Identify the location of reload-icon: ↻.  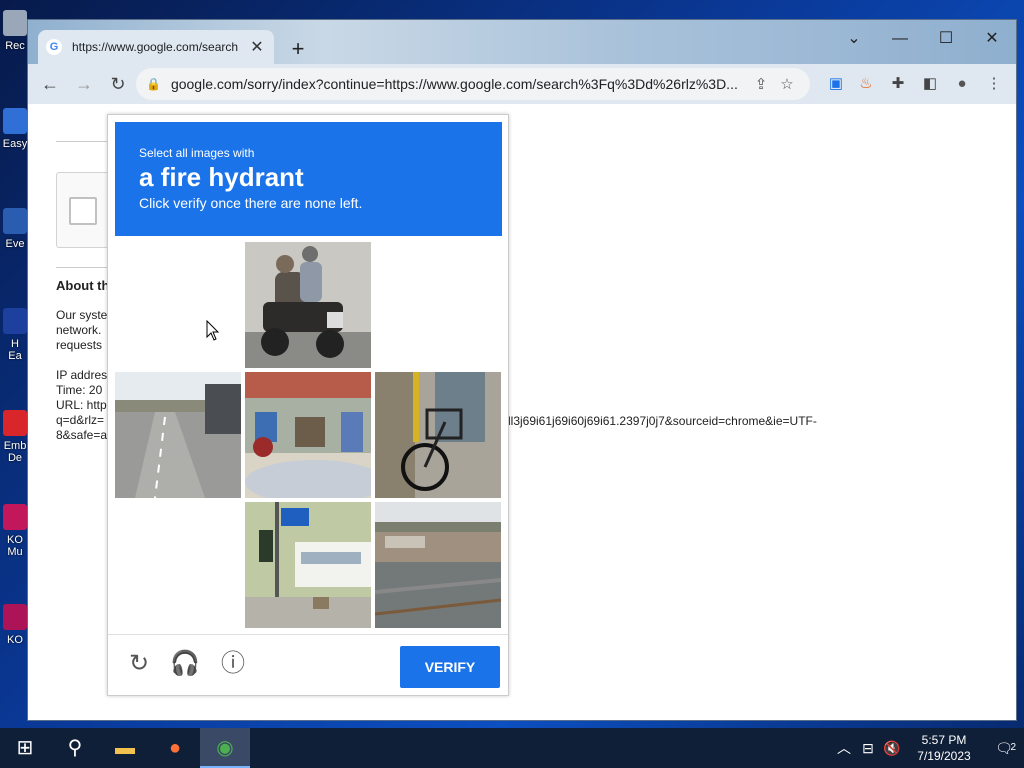
(118, 84).